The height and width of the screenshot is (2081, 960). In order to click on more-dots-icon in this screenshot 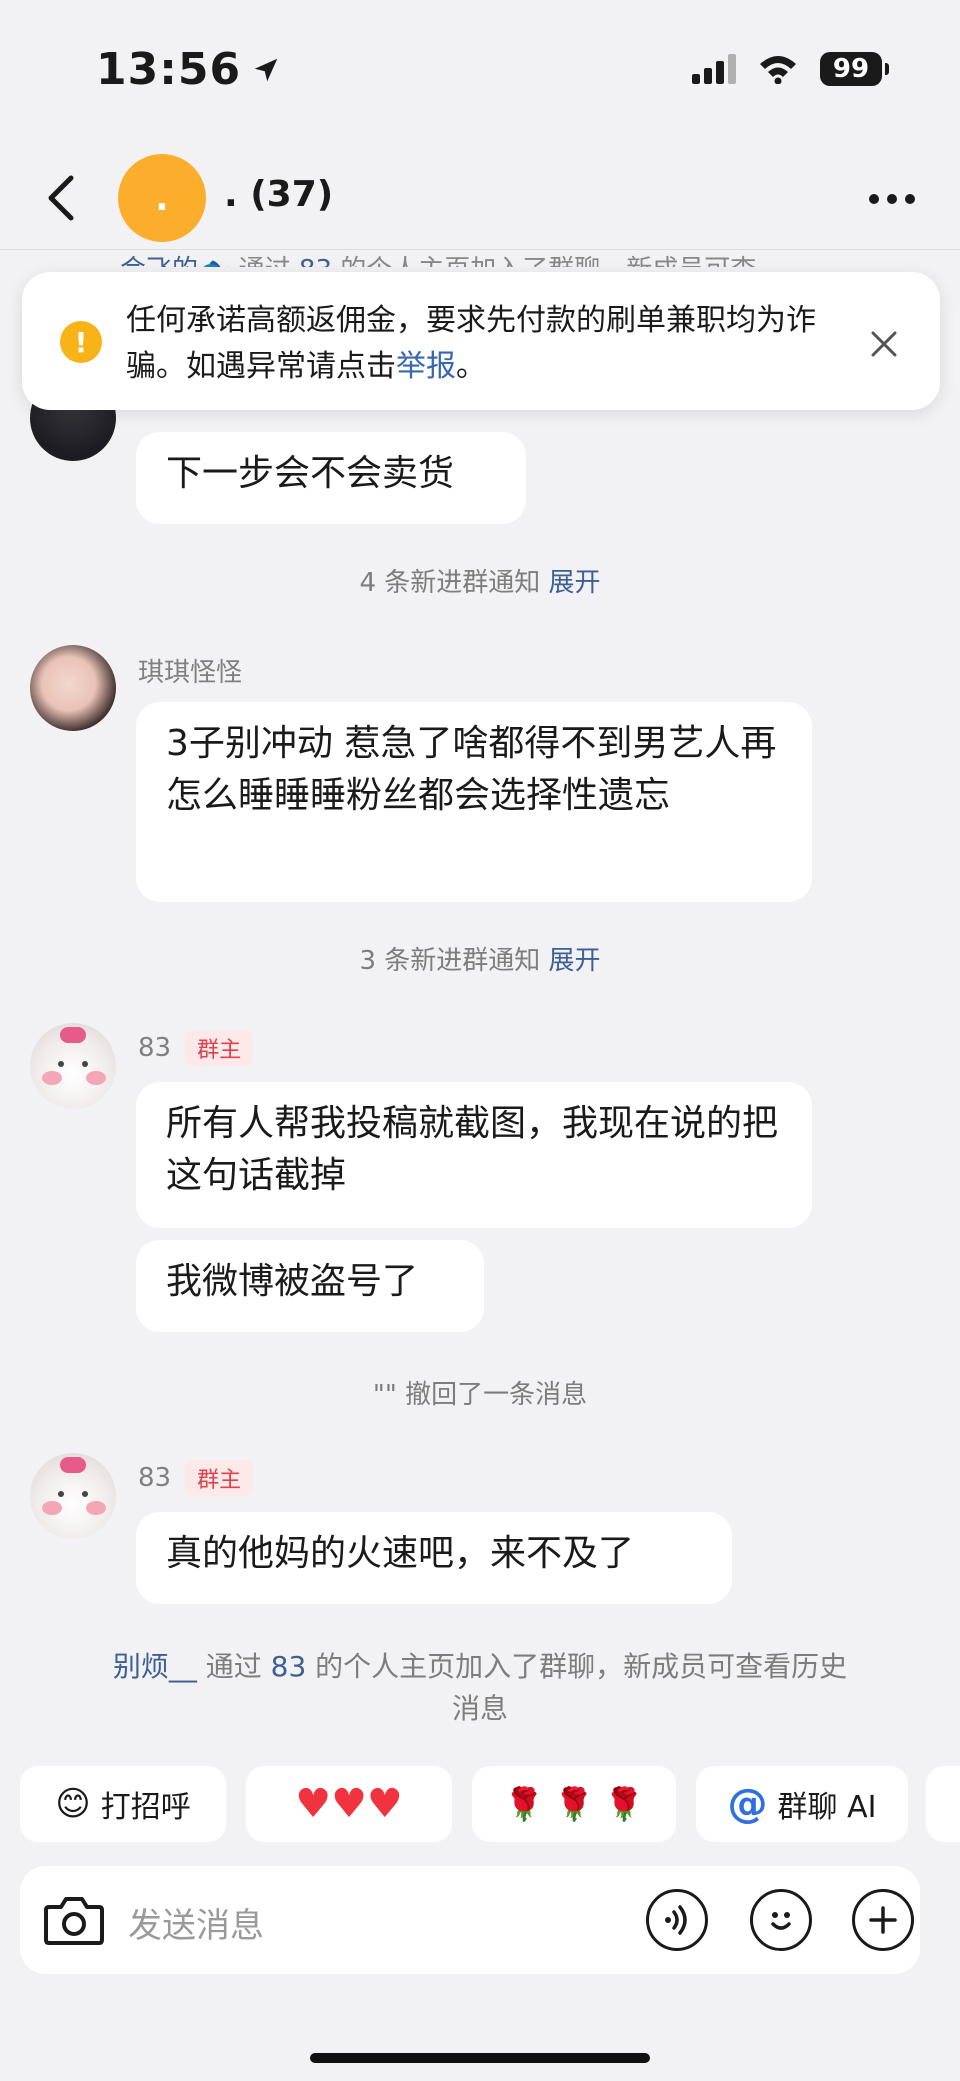, I will do `click(892, 199)`.